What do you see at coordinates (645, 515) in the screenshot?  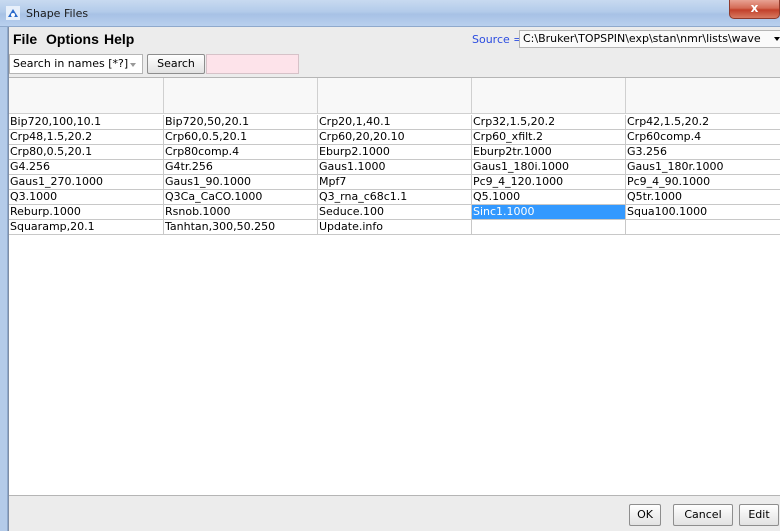 I see `ok-button: OK` at bounding box center [645, 515].